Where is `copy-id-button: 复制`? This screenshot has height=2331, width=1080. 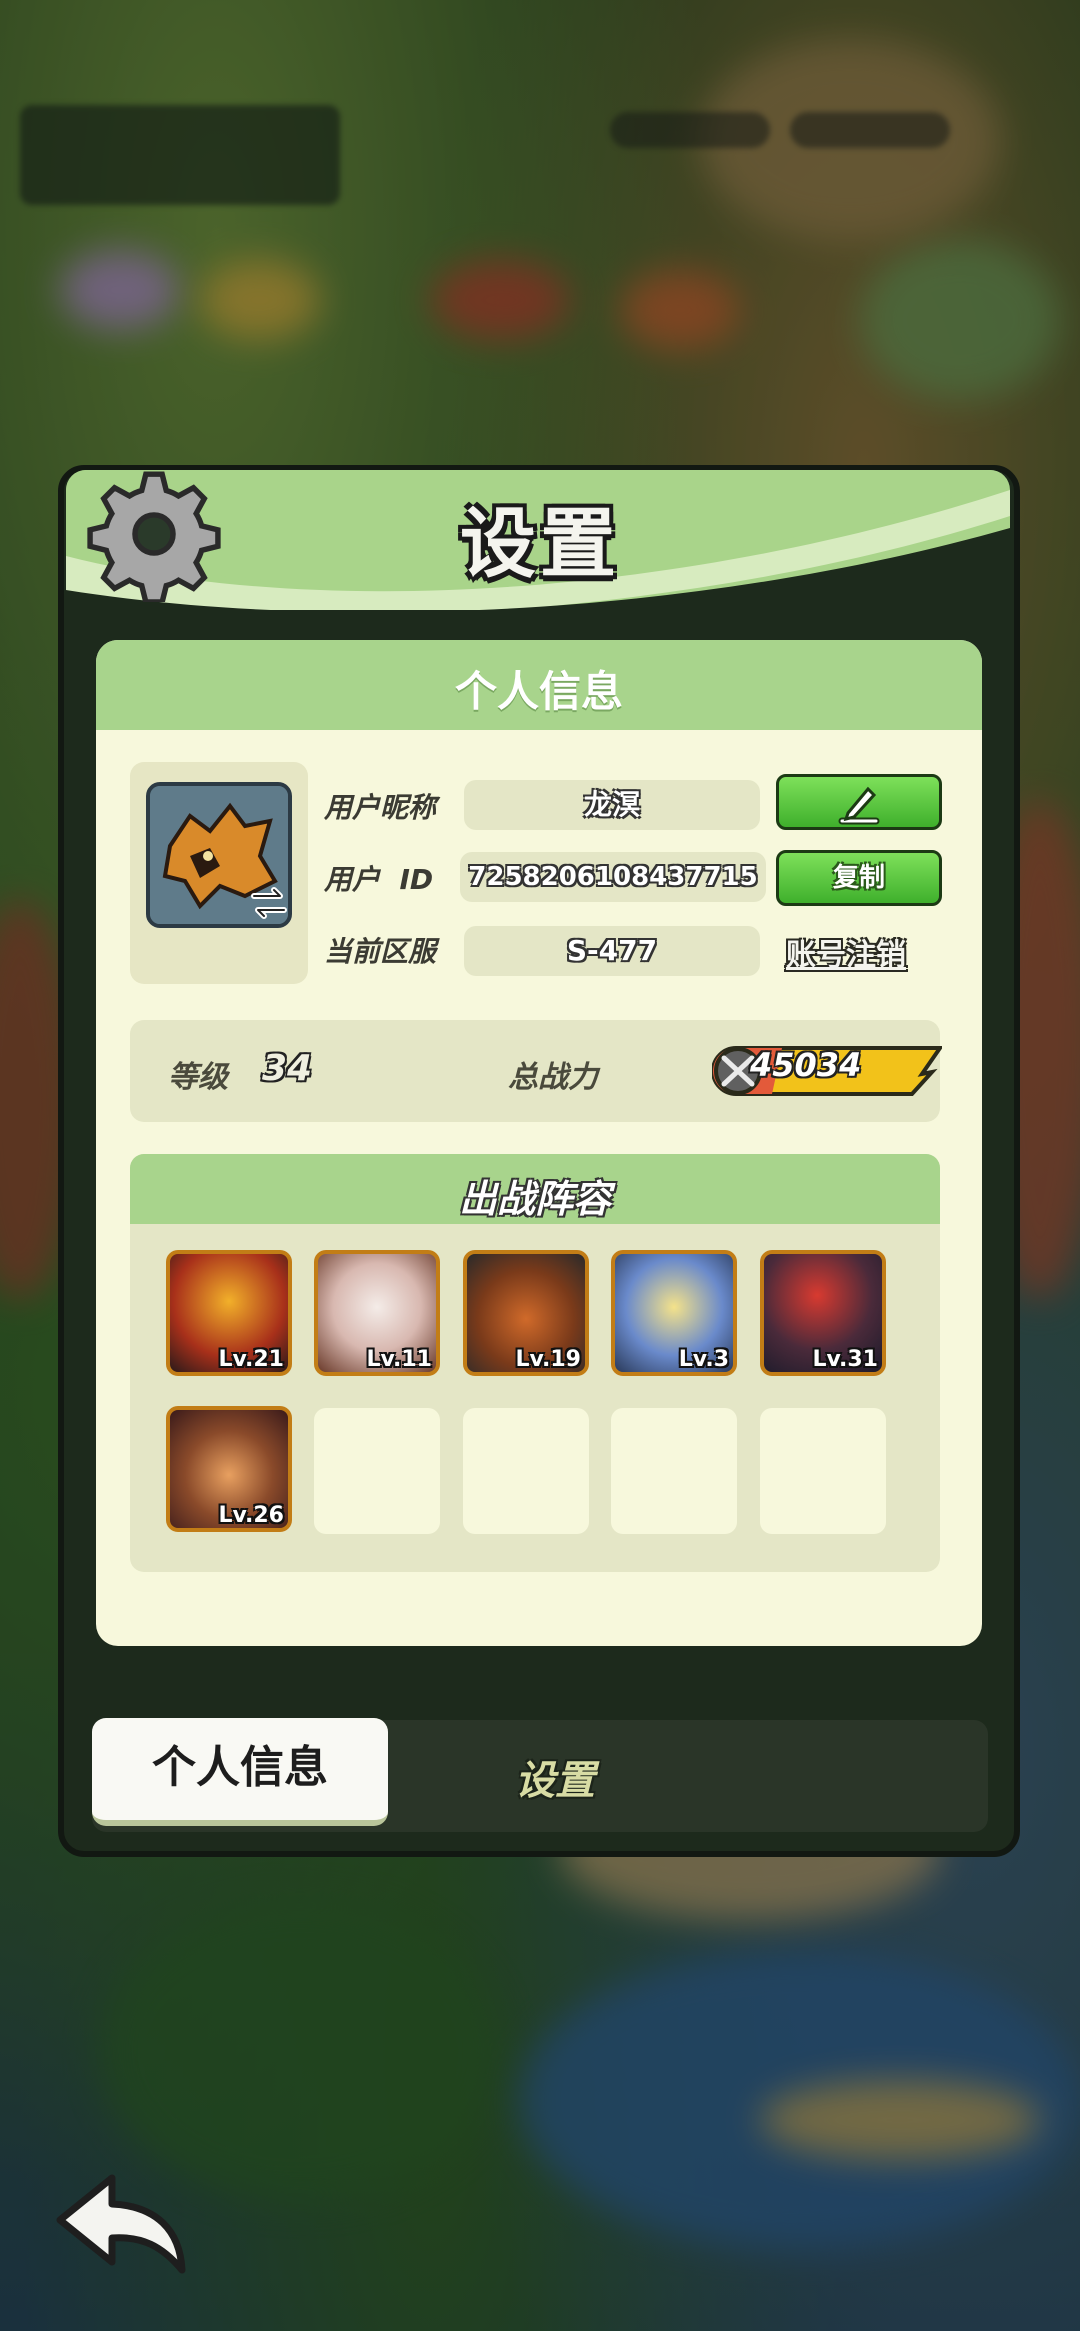
copy-id-button: 复制 is located at coordinates (859, 878).